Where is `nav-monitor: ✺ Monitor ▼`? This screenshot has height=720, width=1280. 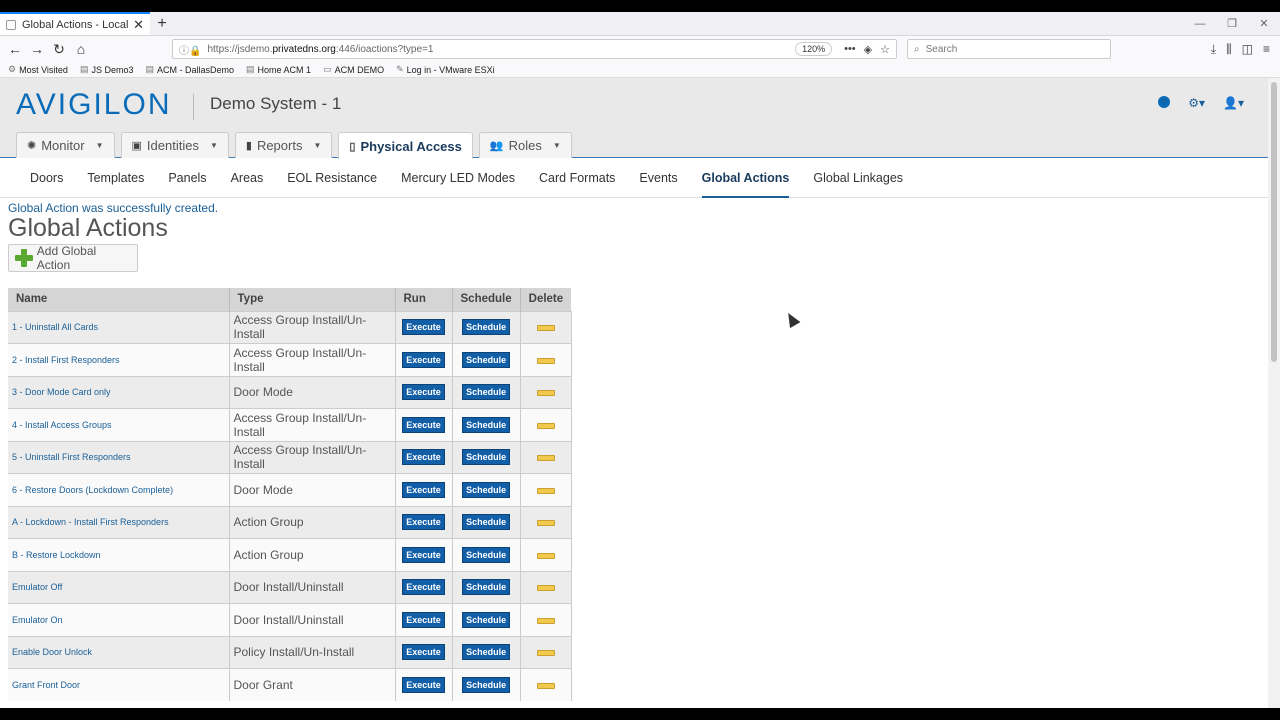
nav-monitor: ✺ Monitor ▼ is located at coordinates (65, 145).